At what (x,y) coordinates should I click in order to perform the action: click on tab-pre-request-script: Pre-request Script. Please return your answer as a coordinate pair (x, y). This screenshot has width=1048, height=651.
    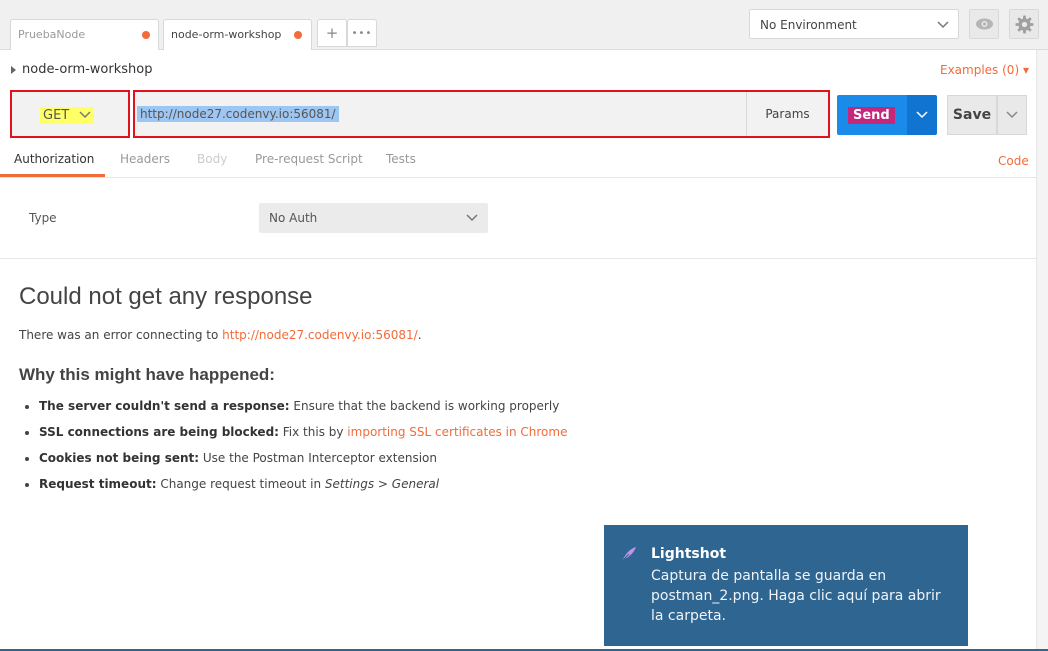
    Looking at the image, I should click on (309, 159).